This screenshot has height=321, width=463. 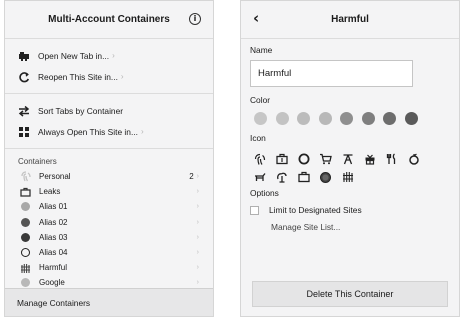 I want to click on circle-outline-icon, so click(x=25, y=252).